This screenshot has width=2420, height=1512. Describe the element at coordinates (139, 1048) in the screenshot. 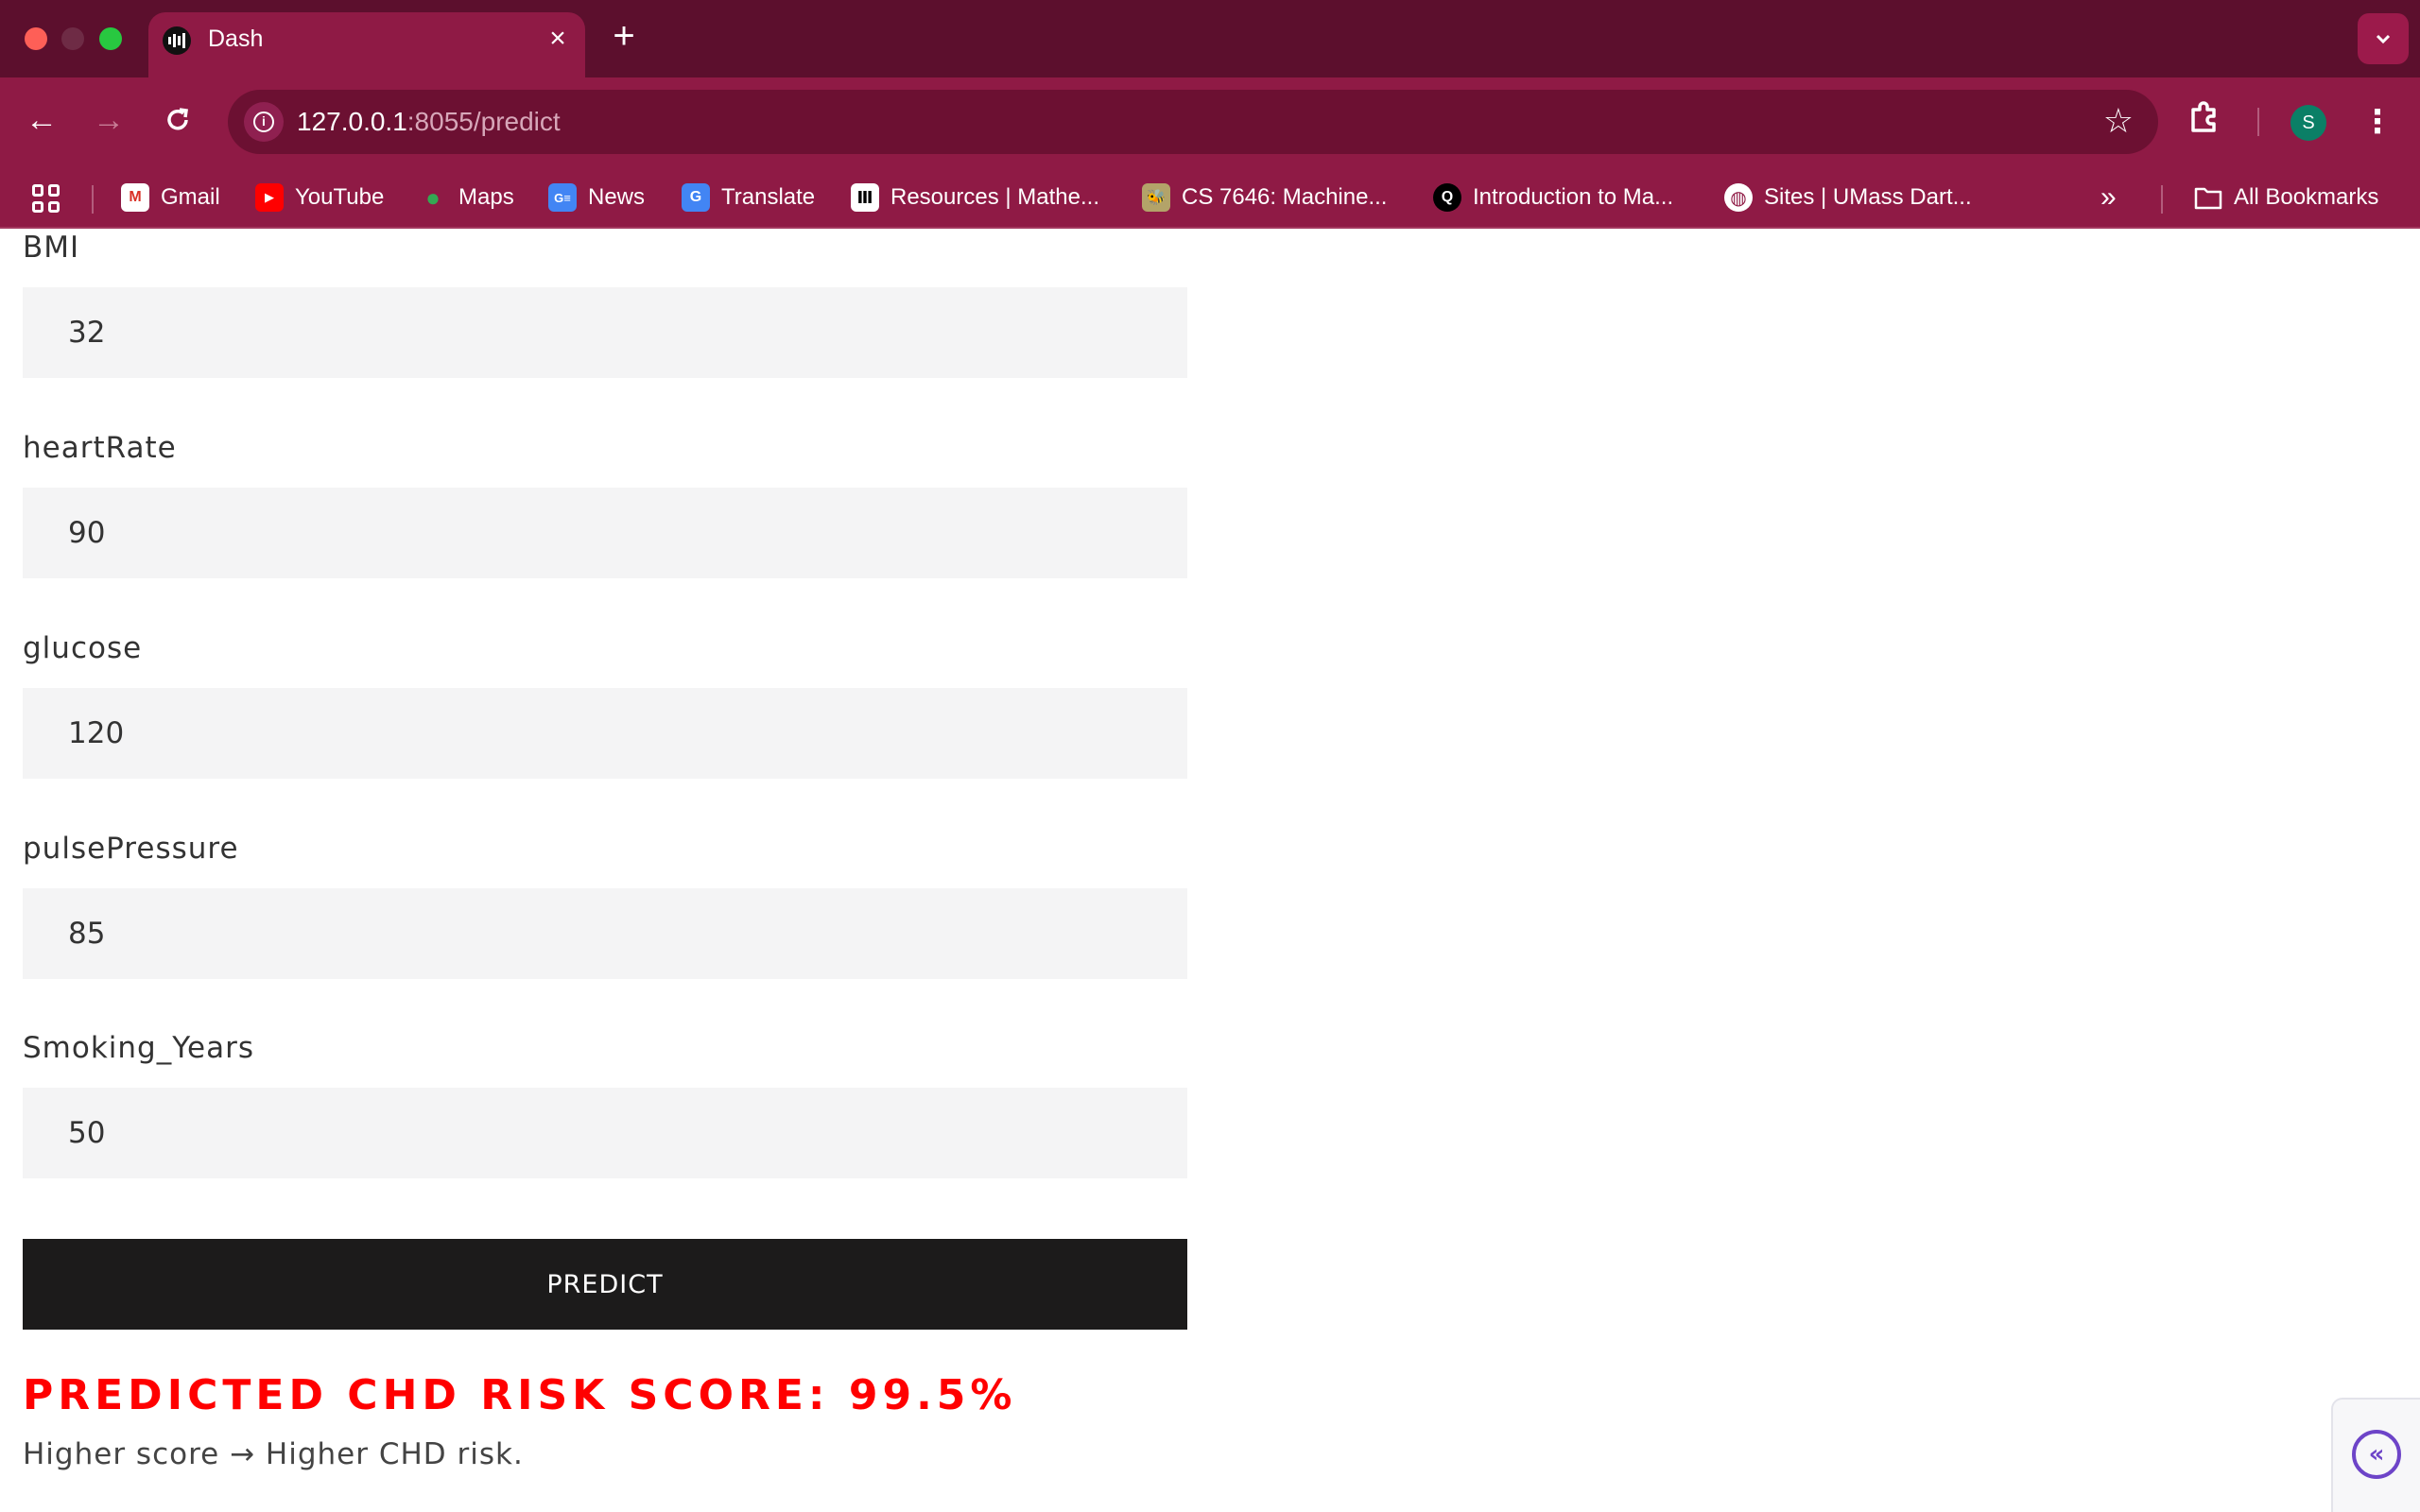

I see `smoking-years-label: Smoking_Years` at that location.